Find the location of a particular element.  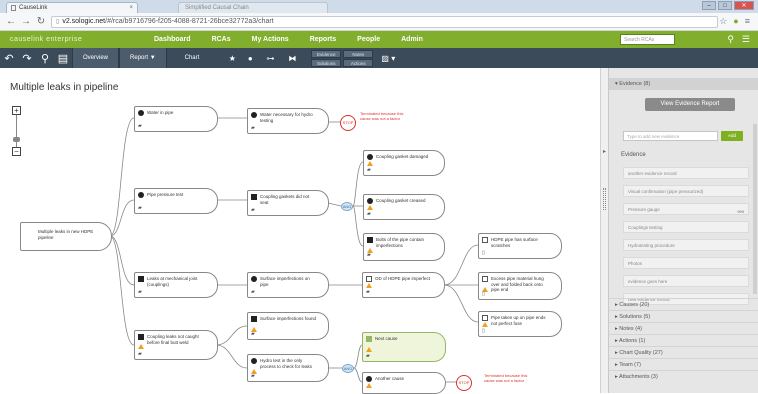

minimize-icon: – is located at coordinates (709, 5).